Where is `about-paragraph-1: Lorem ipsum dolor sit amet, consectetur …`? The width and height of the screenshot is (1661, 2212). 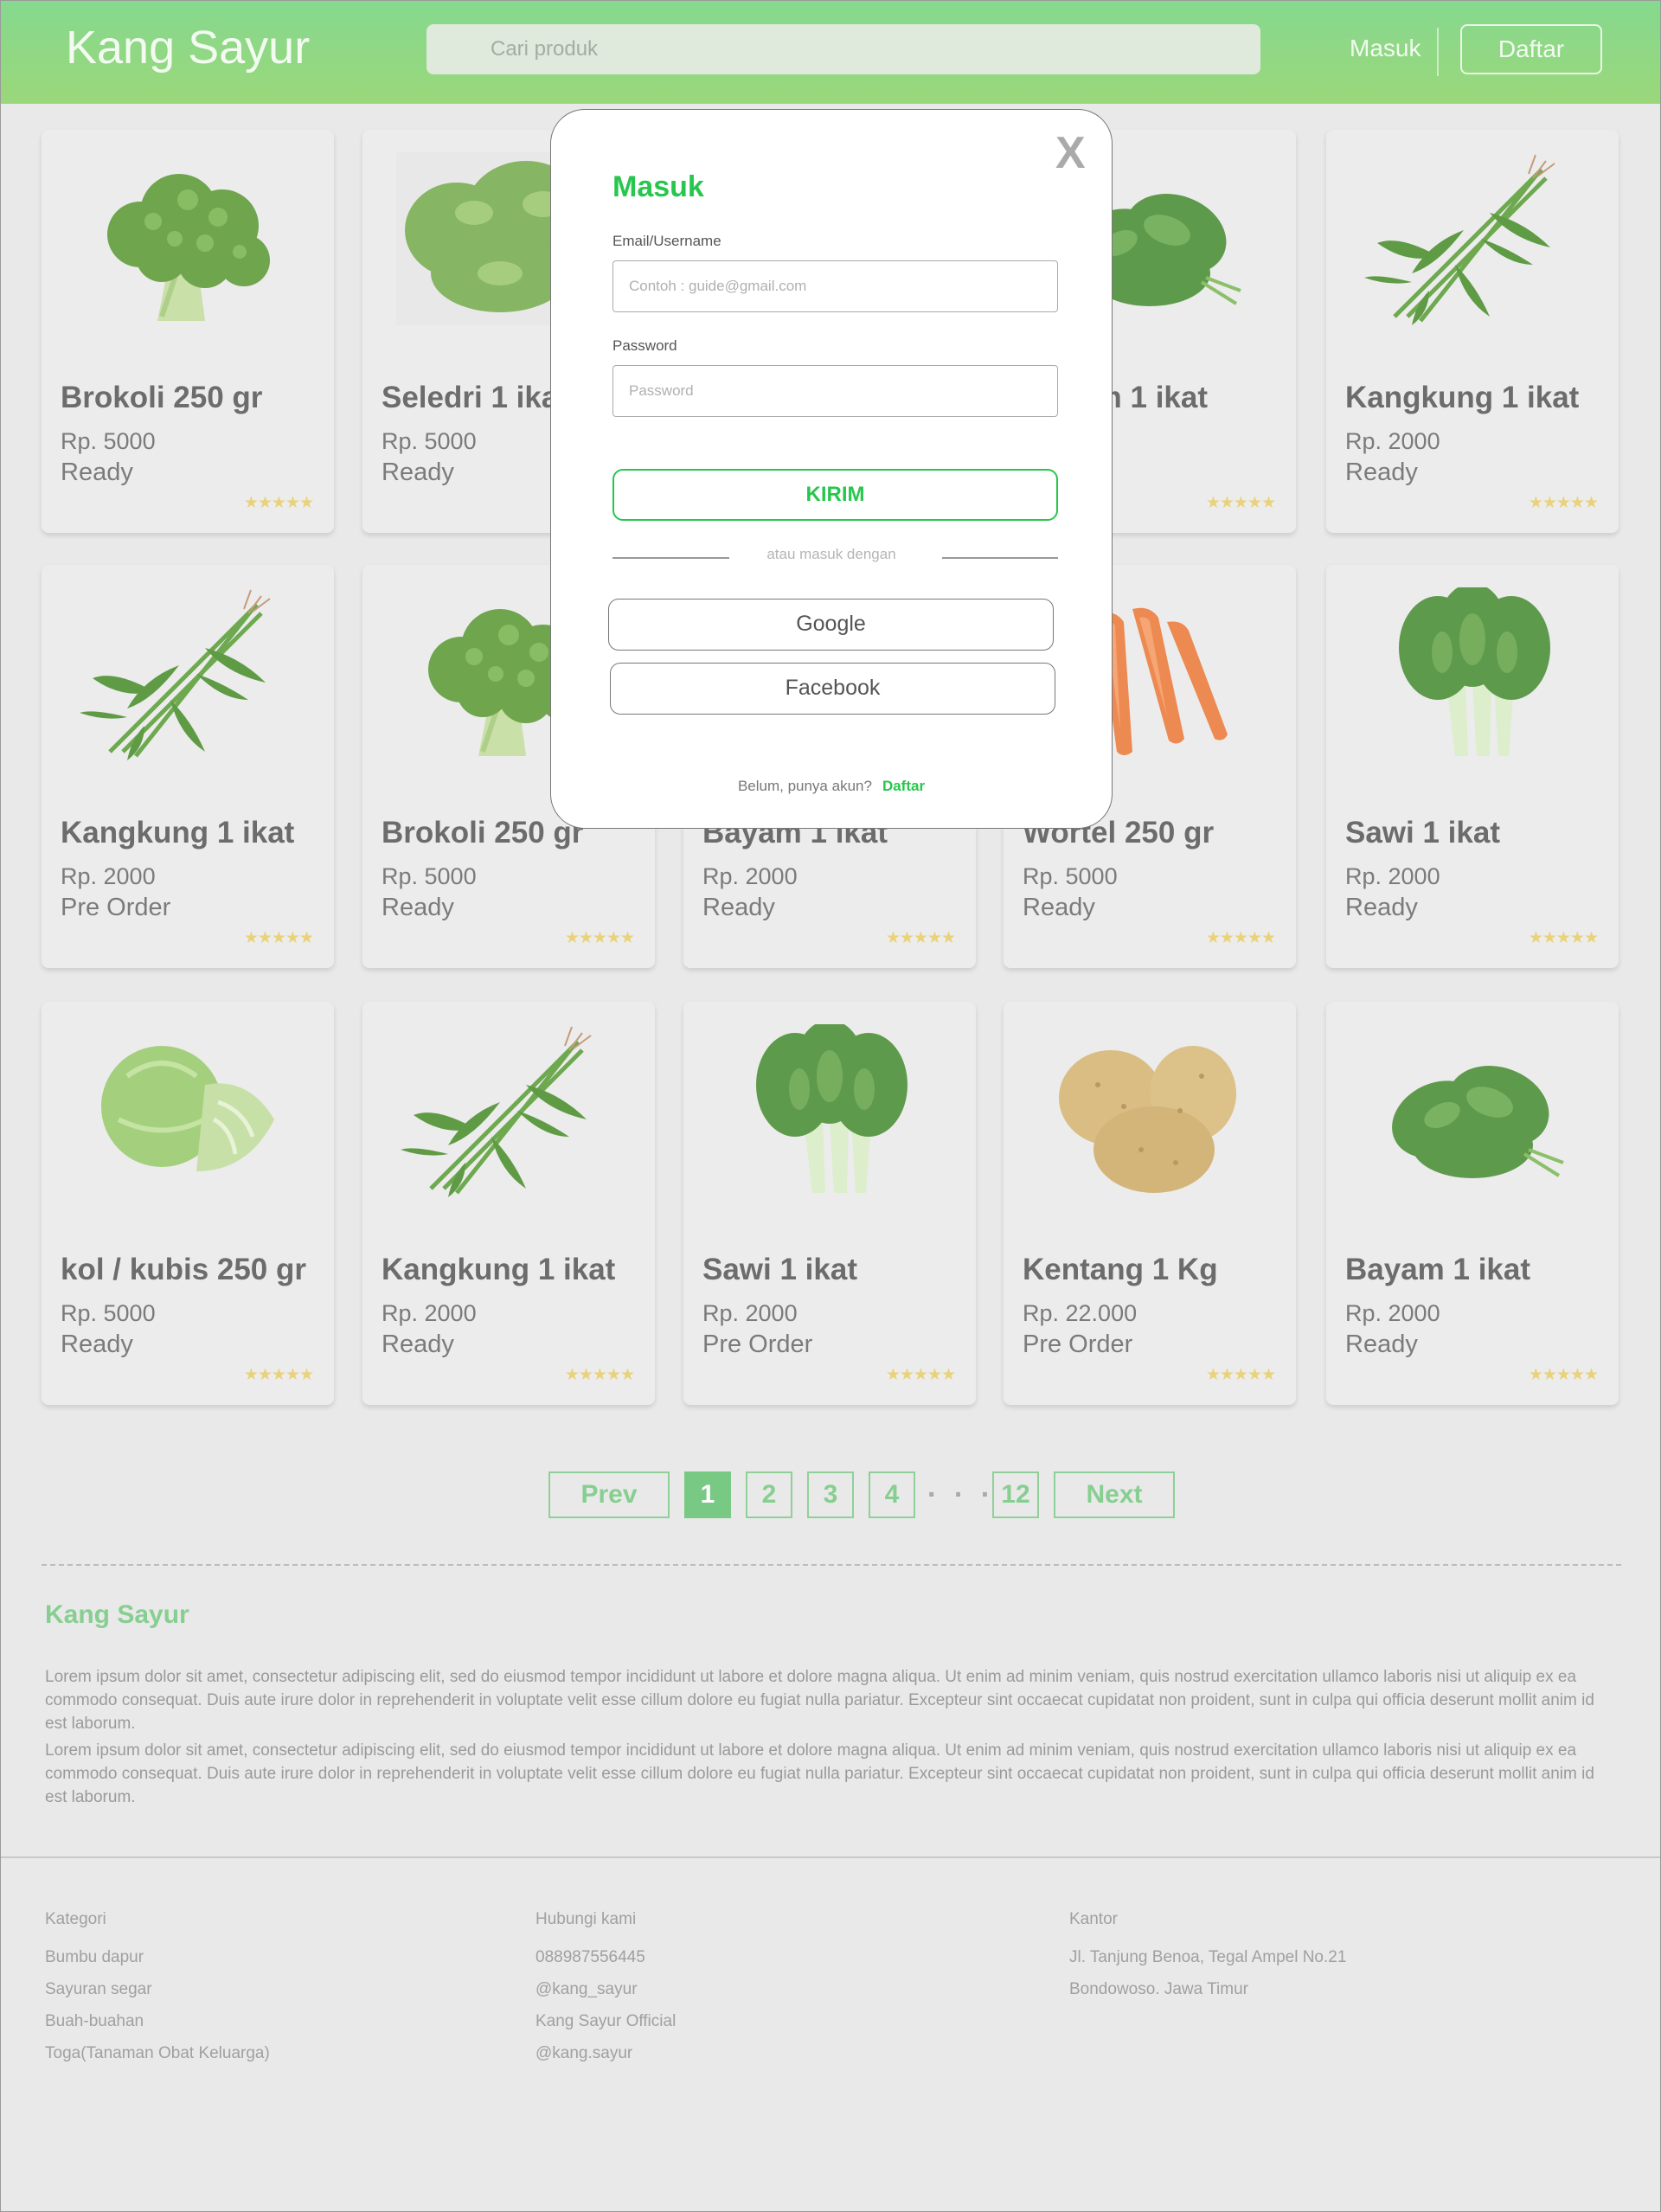 about-paragraph-1: Lorem ipsum dolor sit amet, consectetur … is located at coordinates (820, 1700).